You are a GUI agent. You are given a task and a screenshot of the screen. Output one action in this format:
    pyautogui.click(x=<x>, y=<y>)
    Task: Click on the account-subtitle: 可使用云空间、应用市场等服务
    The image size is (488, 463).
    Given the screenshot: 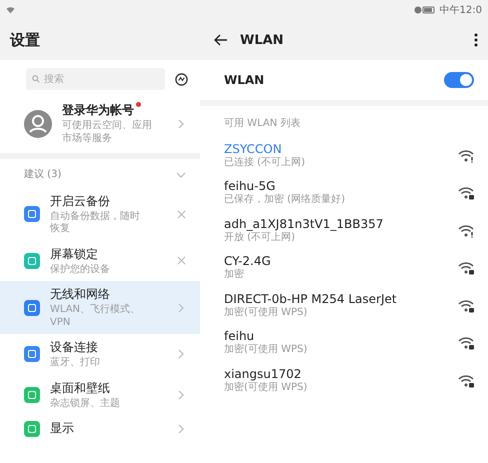 What is the action you would take?
    pyautogui.click(x=107, y=132)
    